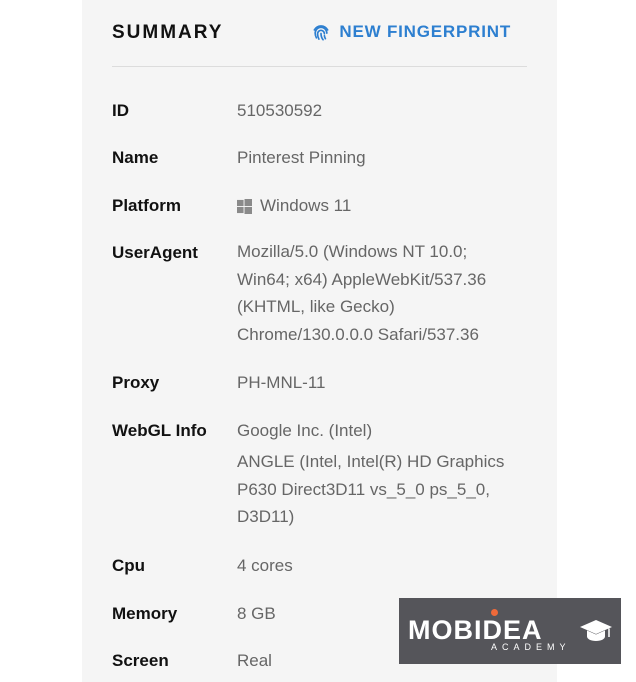 This screenshot has height=682, width=636. What do you see at coordinates (362, 279) in the screenshot?
I see `useragent-line: Win64; x64) AppleWebKit/537.36` at bounding box center [362, 279].